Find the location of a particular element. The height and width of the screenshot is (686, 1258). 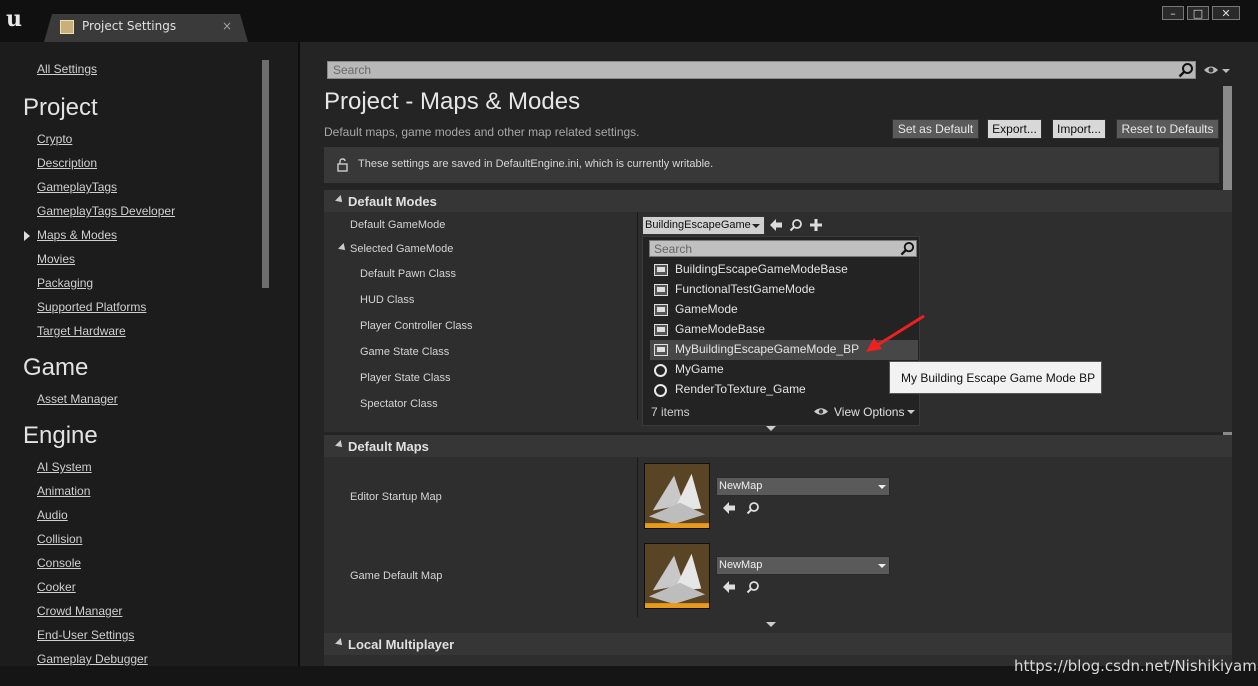

nav-item-movies: Movies is located at coordinates (56, 259).